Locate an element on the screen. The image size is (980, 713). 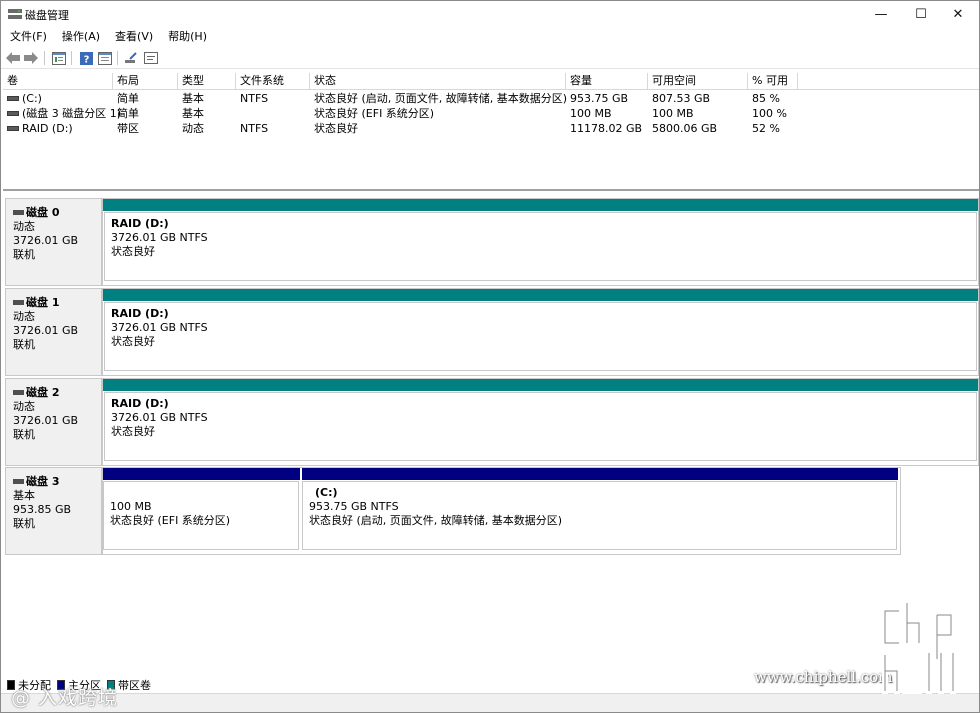
settings-icon is located at coordinates (151, 58).